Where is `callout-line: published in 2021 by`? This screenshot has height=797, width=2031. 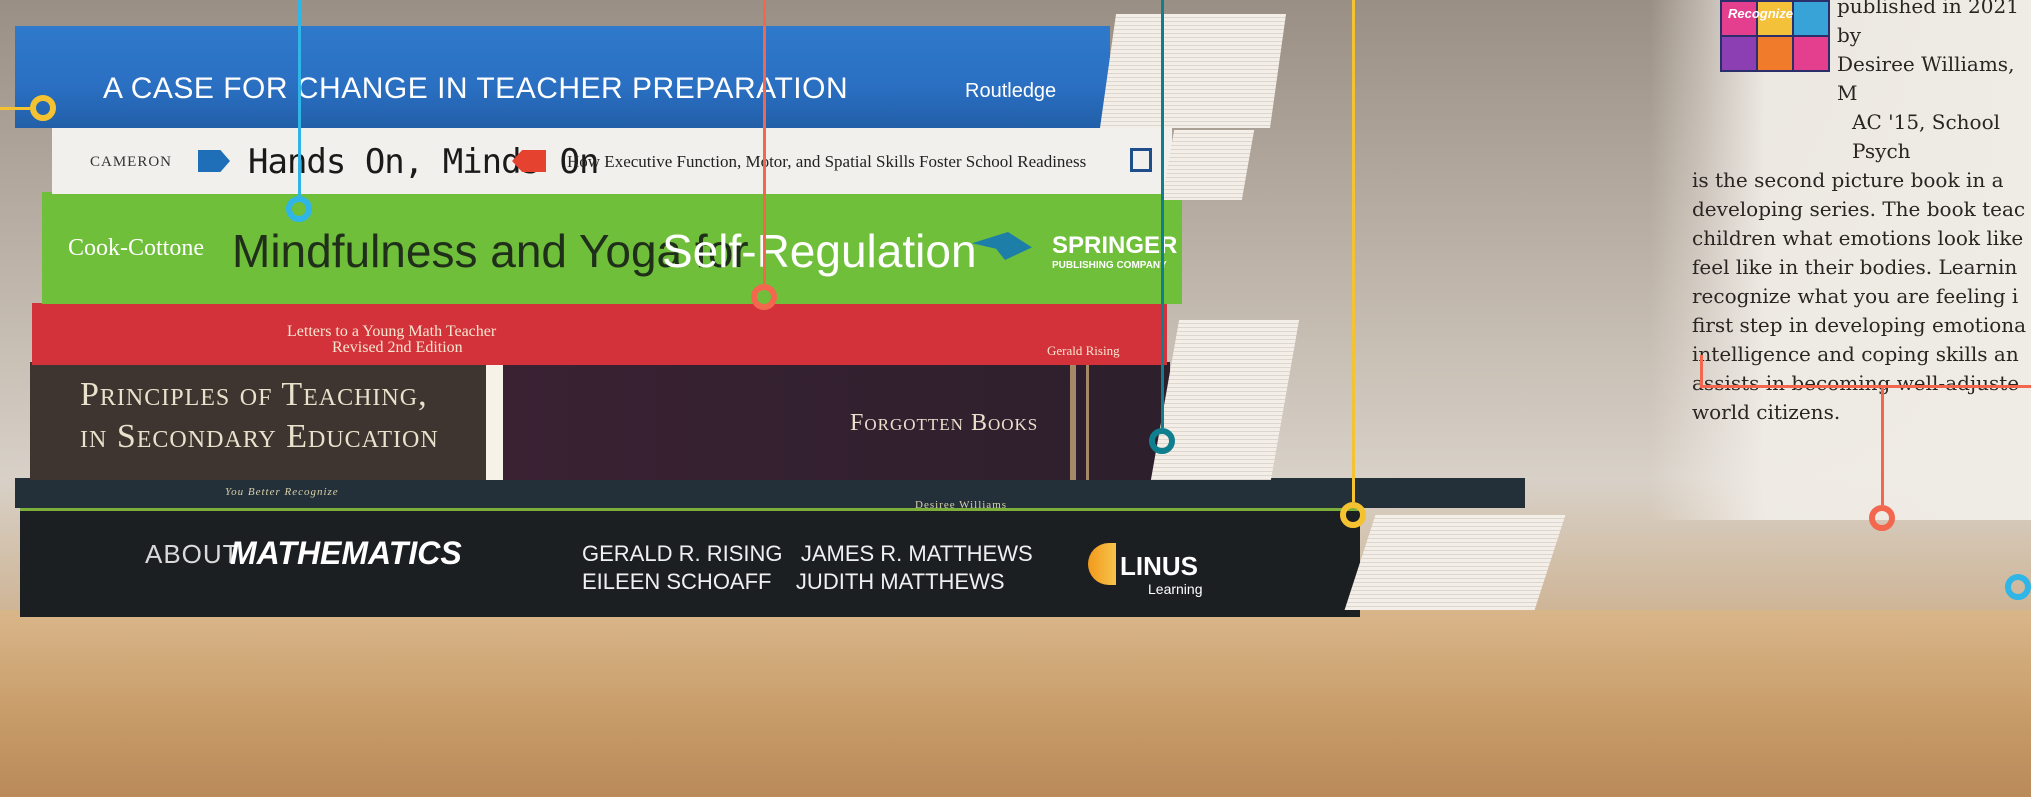 callout-line: published in 2021 by is located at coordinates (1928, 23).